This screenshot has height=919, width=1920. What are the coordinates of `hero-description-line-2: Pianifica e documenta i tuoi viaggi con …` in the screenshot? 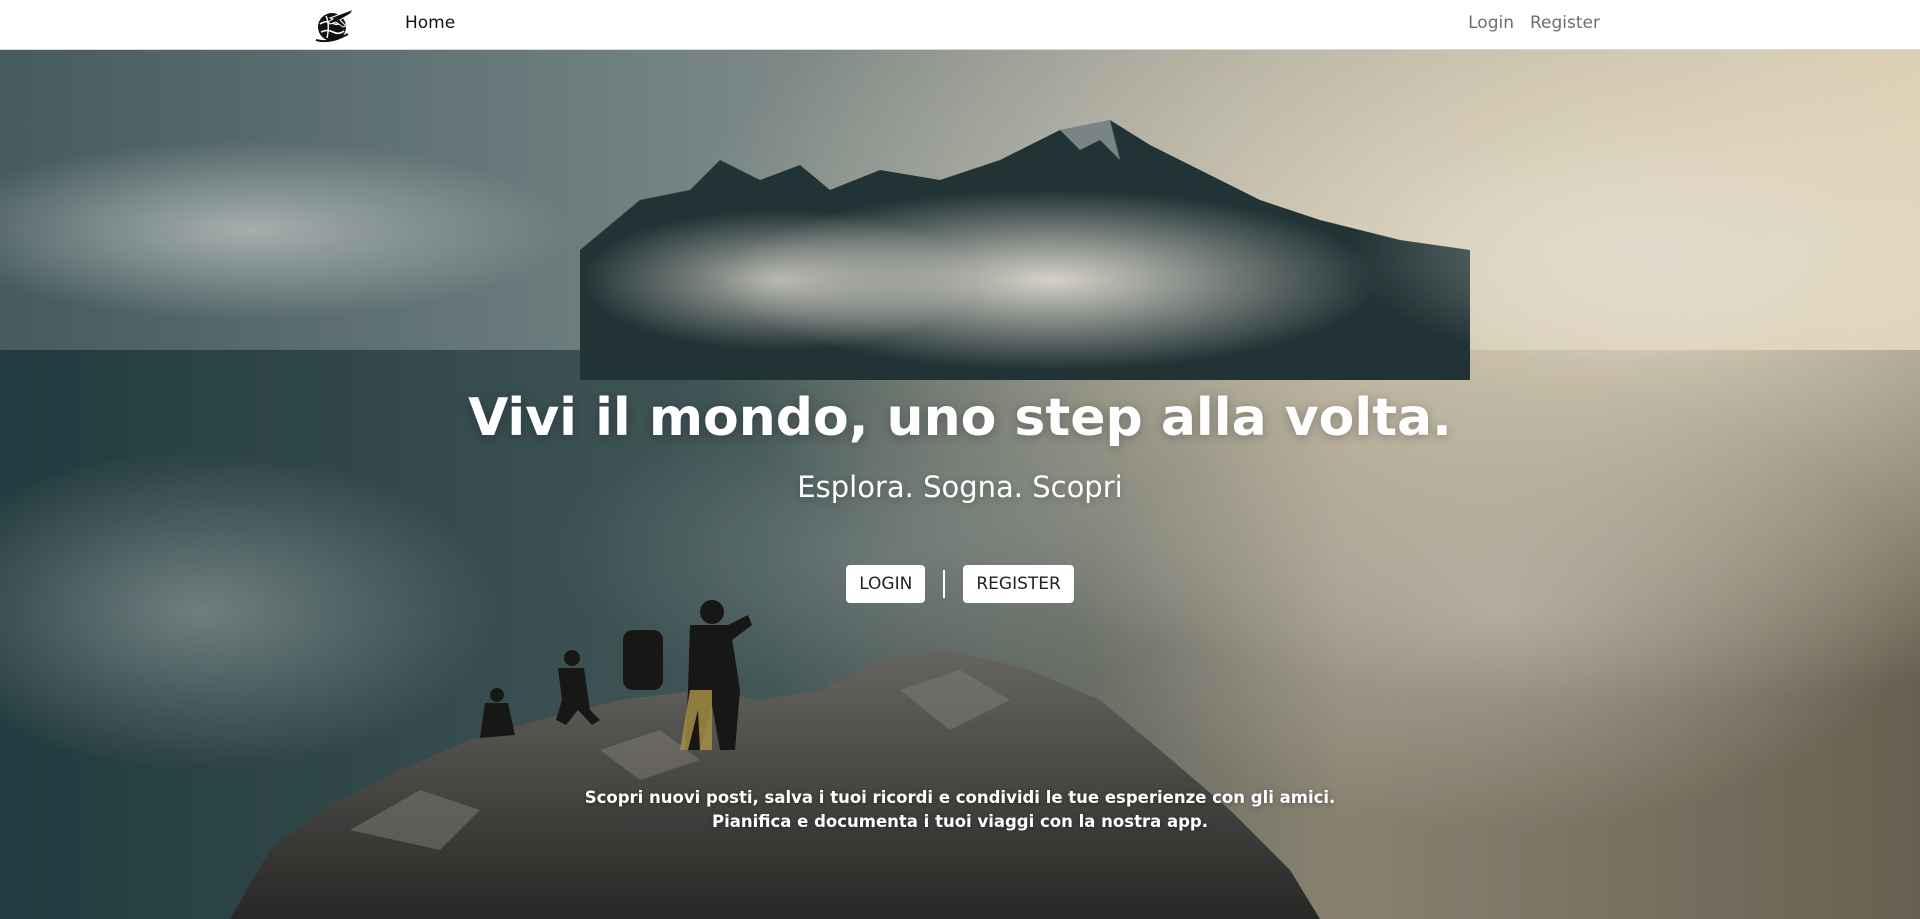 It's located at (960, 821).